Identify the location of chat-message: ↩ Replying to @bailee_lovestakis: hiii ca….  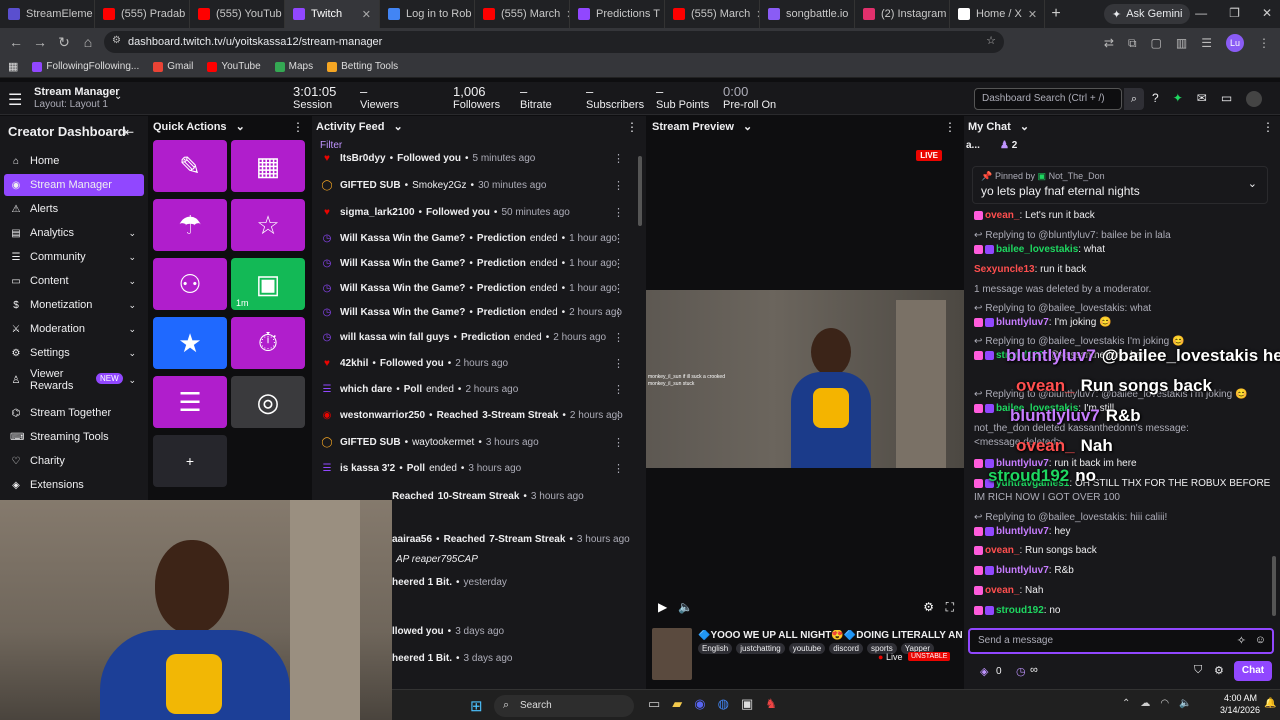
(1070, 517).